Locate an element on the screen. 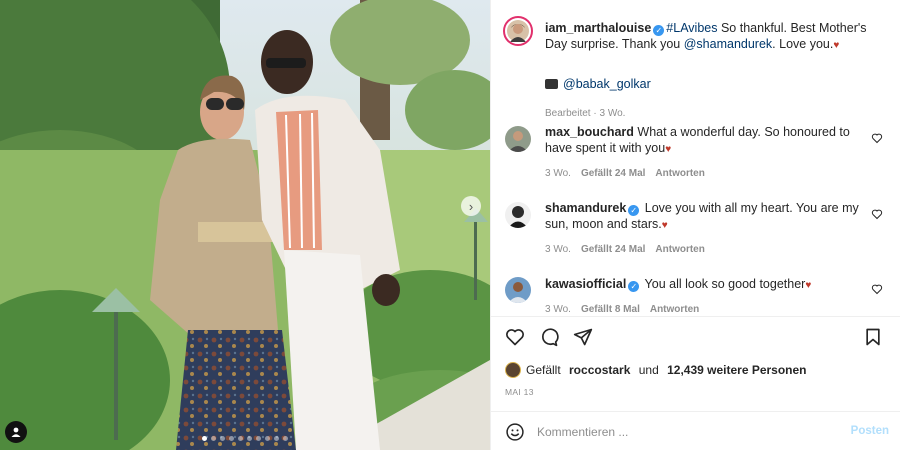 Image resolution: width=900 pixels, height=450 pixels. author-avatar-image is located at coordinates (518, 31).